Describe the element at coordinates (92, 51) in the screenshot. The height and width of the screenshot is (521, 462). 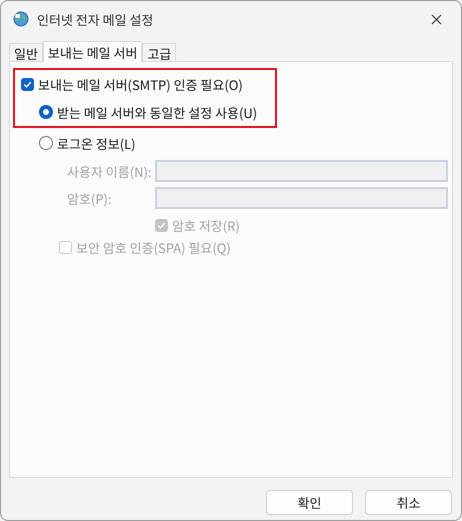
I see `tab: 보내는 메일 서버` at that location.